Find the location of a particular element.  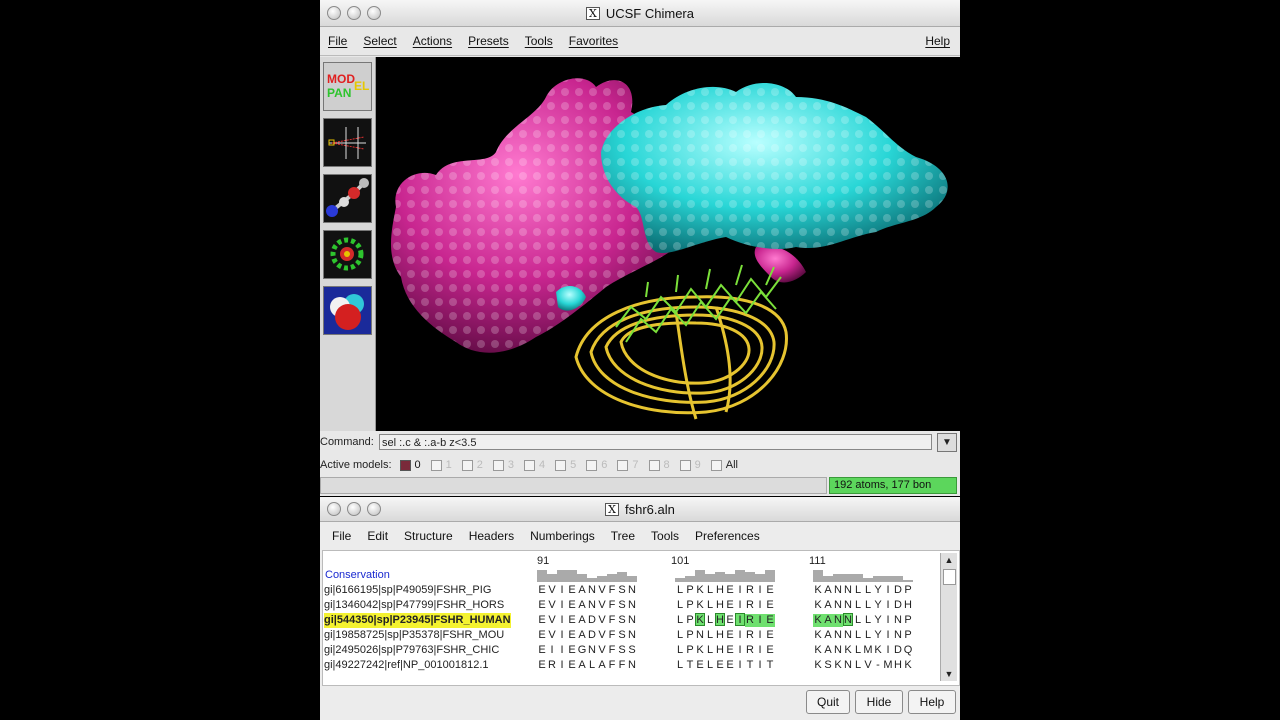

ball-and-stick-tool-icon is located at coordinates (347, 198).